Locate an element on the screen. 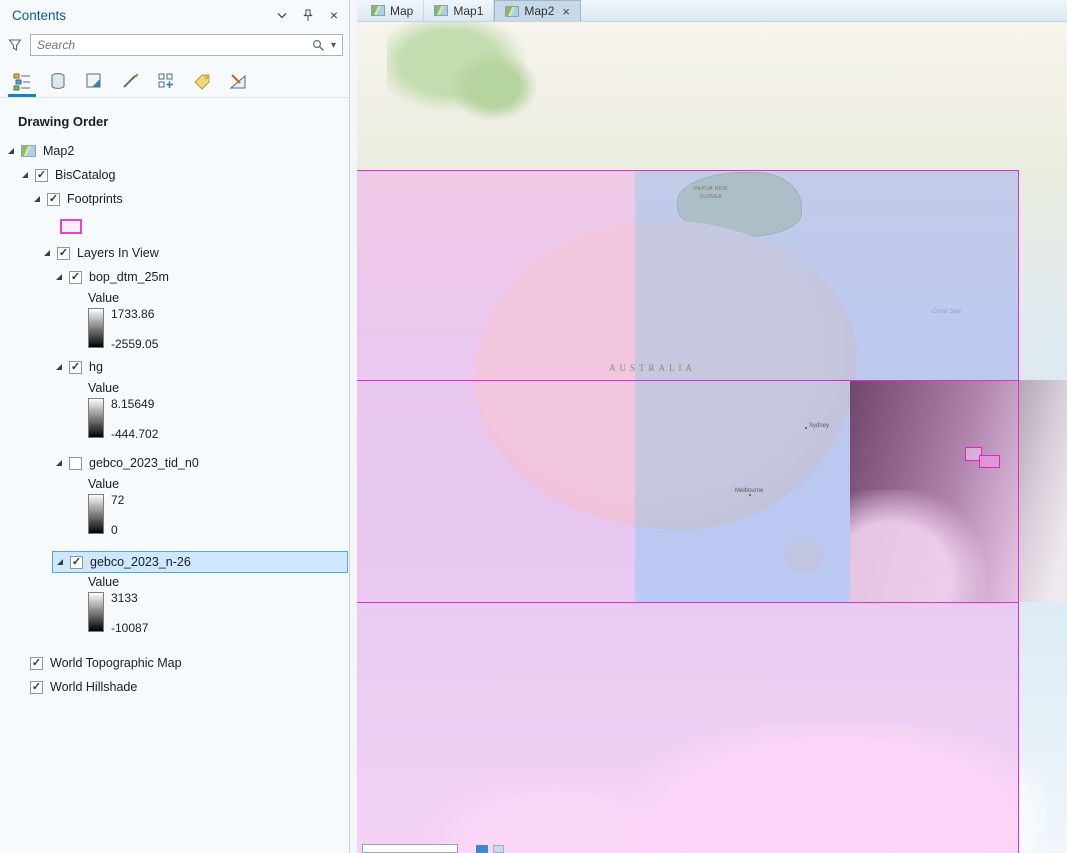 The height and width of the screenshot is (853, 1067). list-by-selection-button is located at coordinates (94, 82).